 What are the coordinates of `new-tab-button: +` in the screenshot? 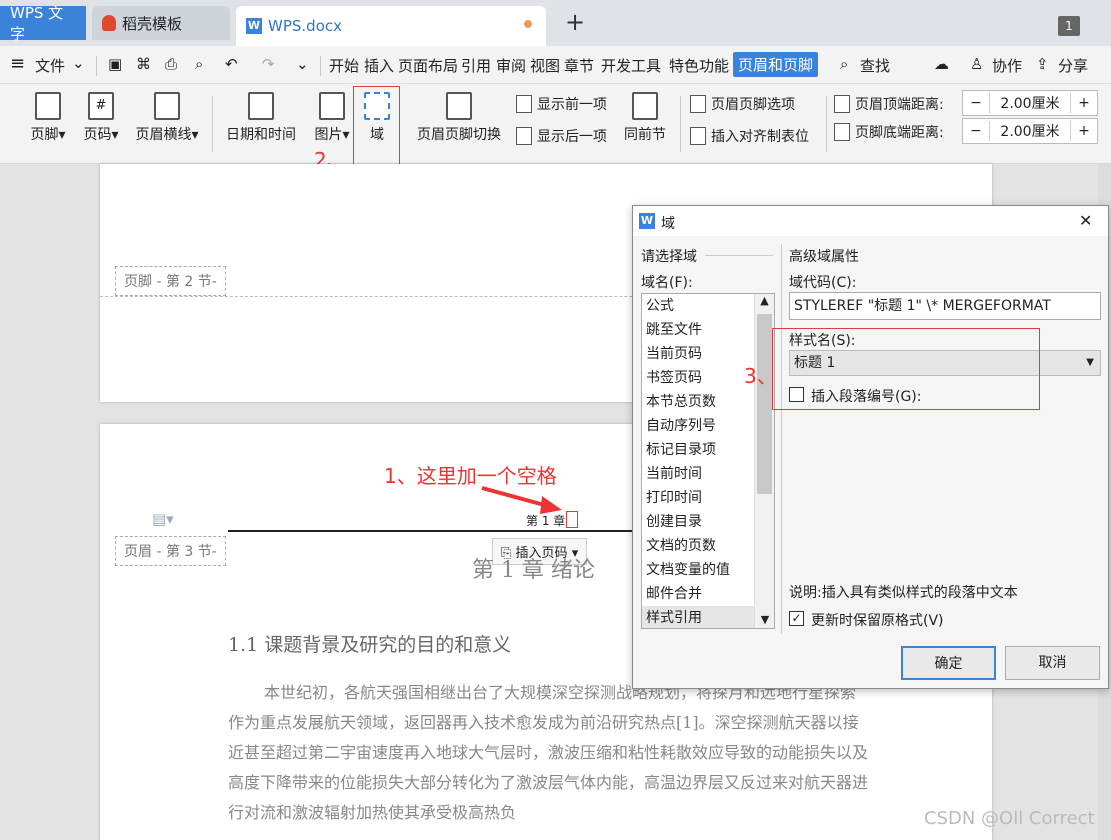 It's located at (575, 22).